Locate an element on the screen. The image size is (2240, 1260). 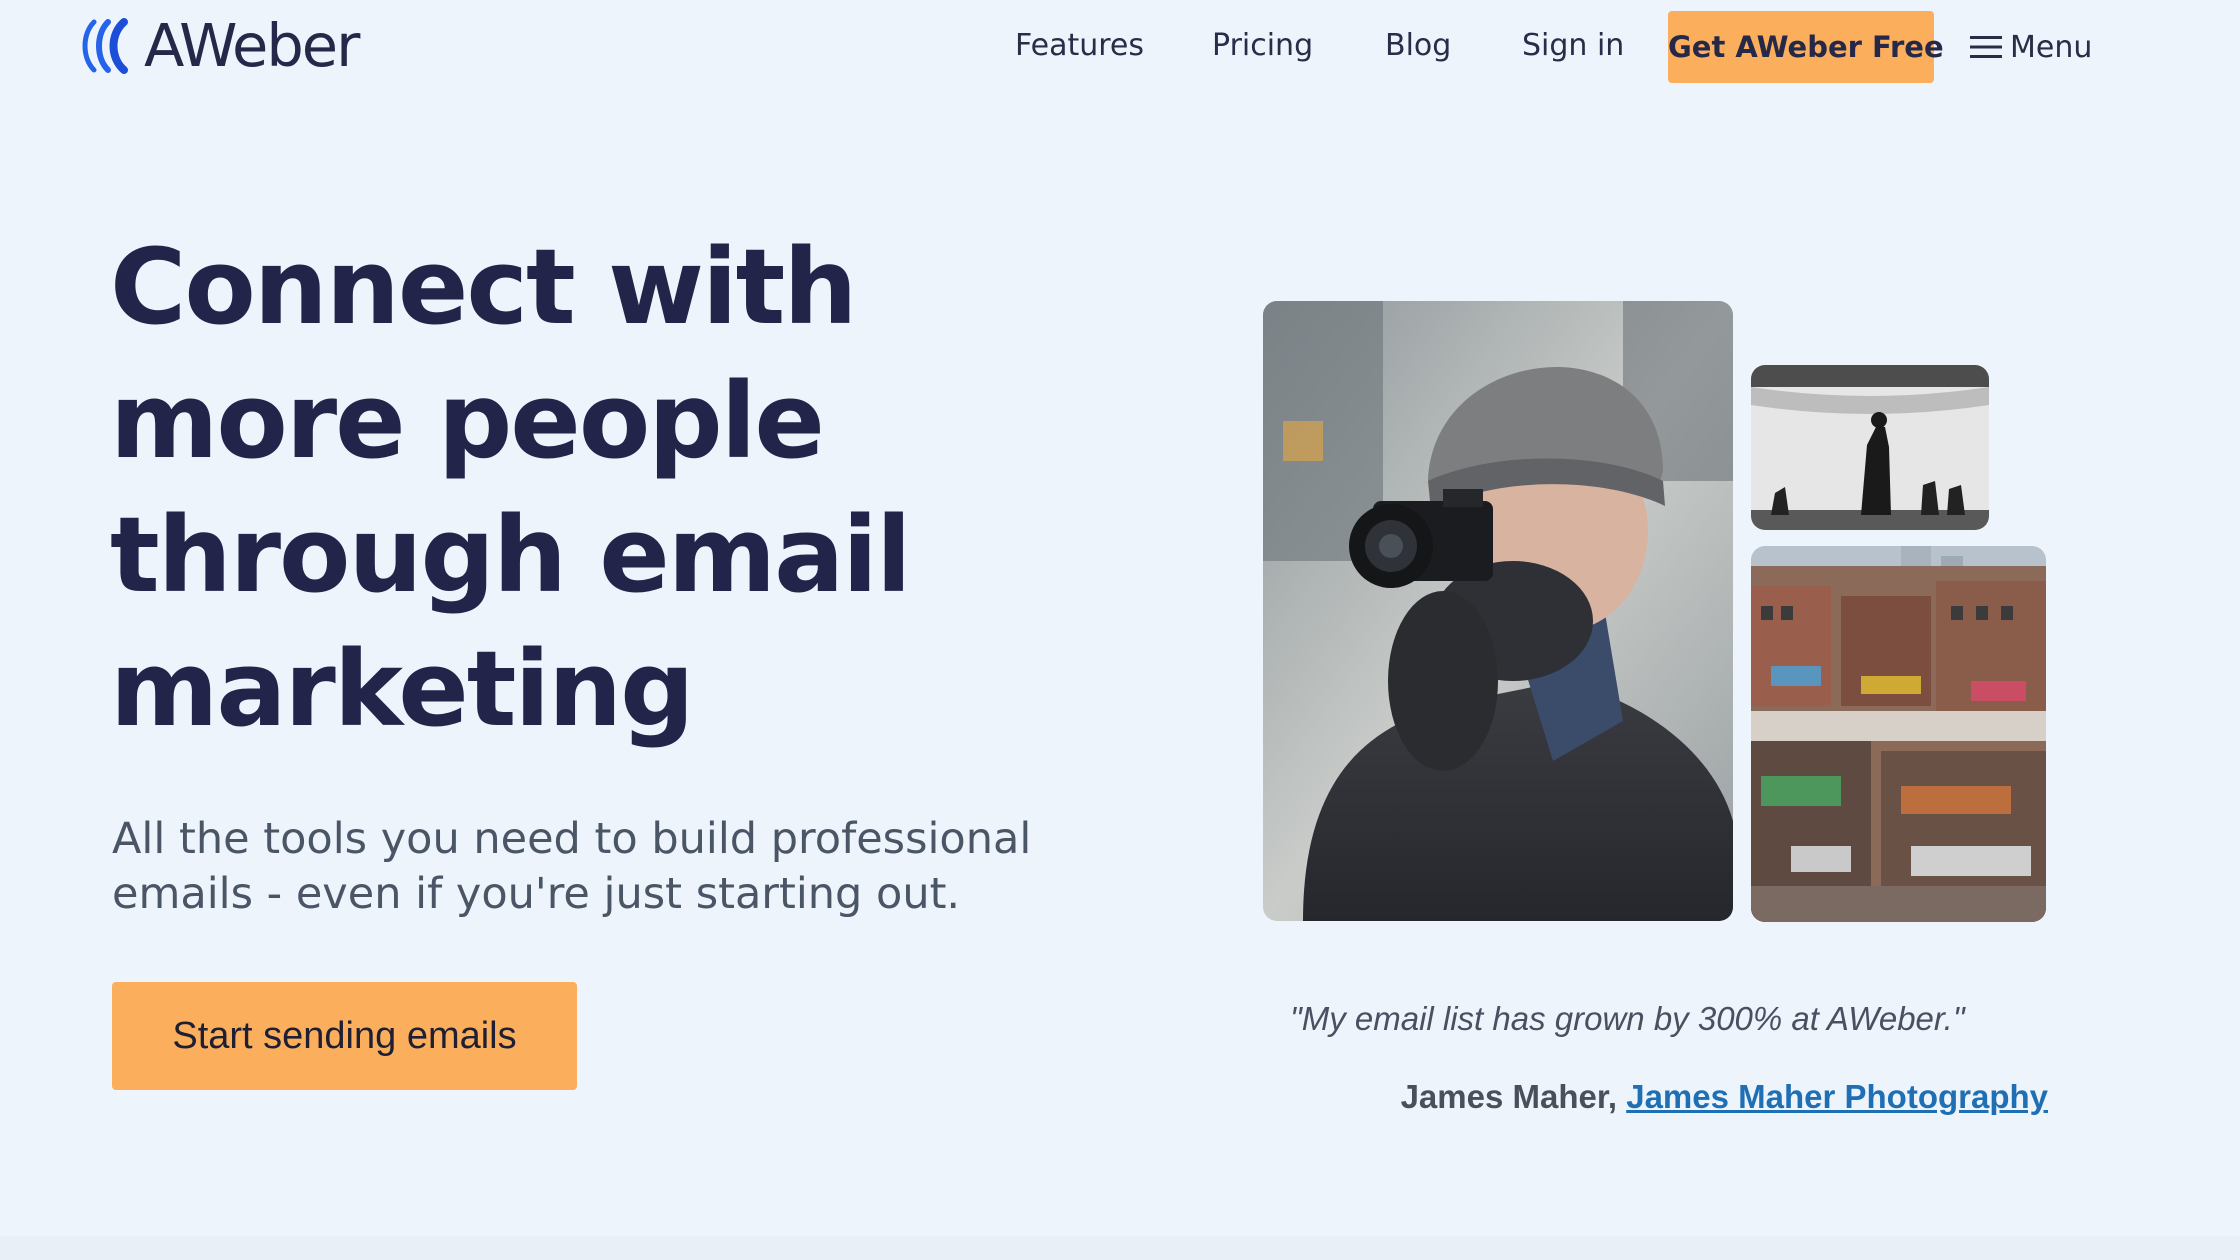
logo-wordmark: AWeber is located at coordinates (252, 45).